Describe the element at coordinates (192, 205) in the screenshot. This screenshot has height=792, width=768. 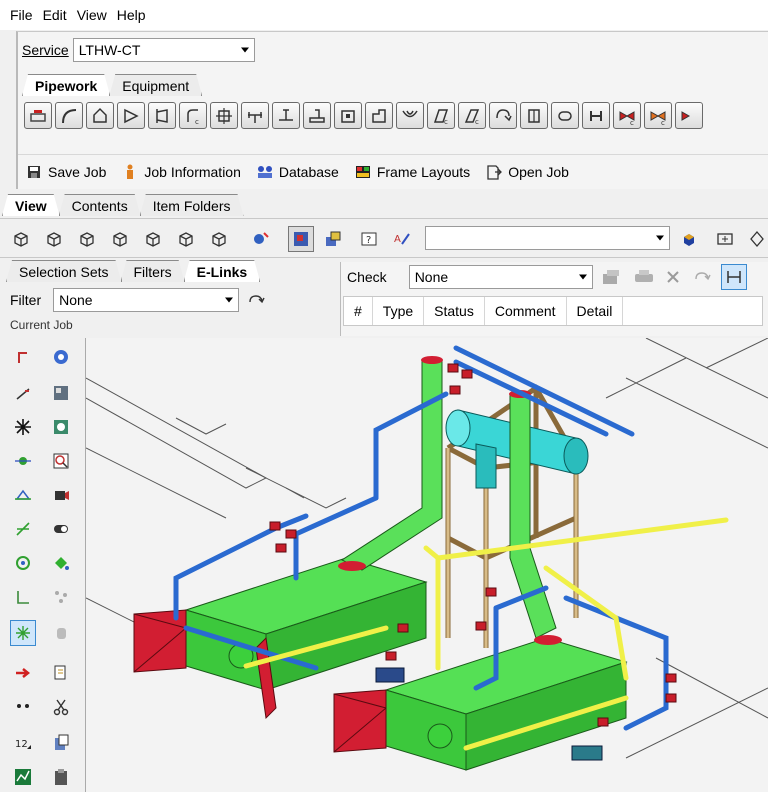
I see `tab-item-folders: Item Folders` at that location.